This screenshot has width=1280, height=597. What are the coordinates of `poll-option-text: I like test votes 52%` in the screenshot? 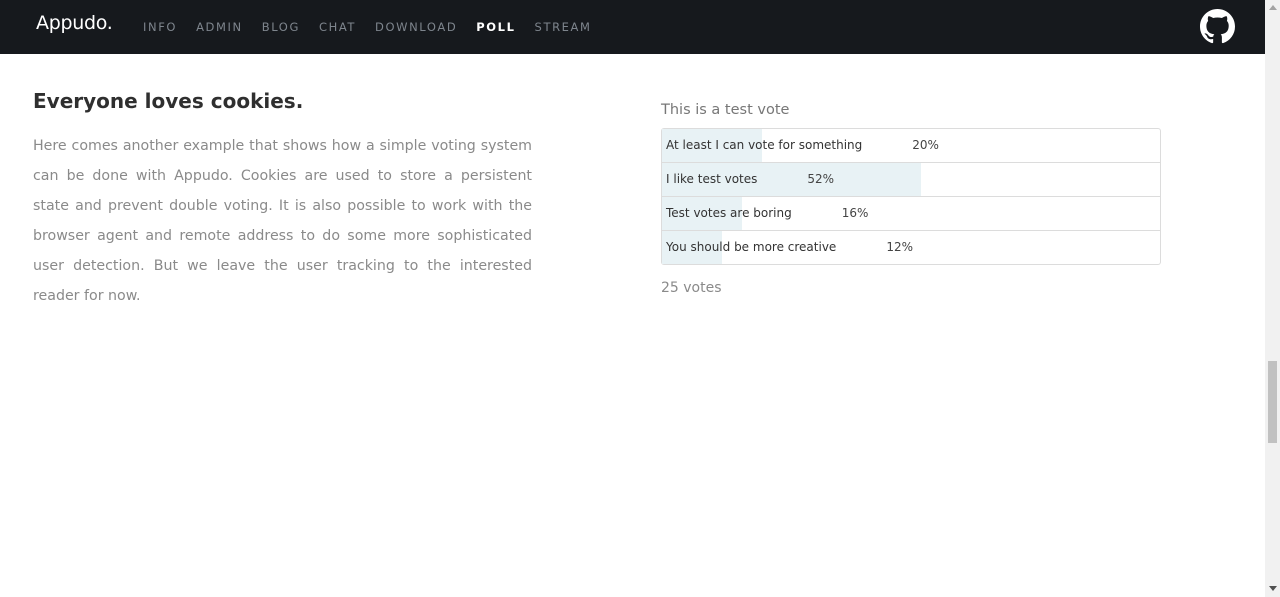 It's located at (750, 179).